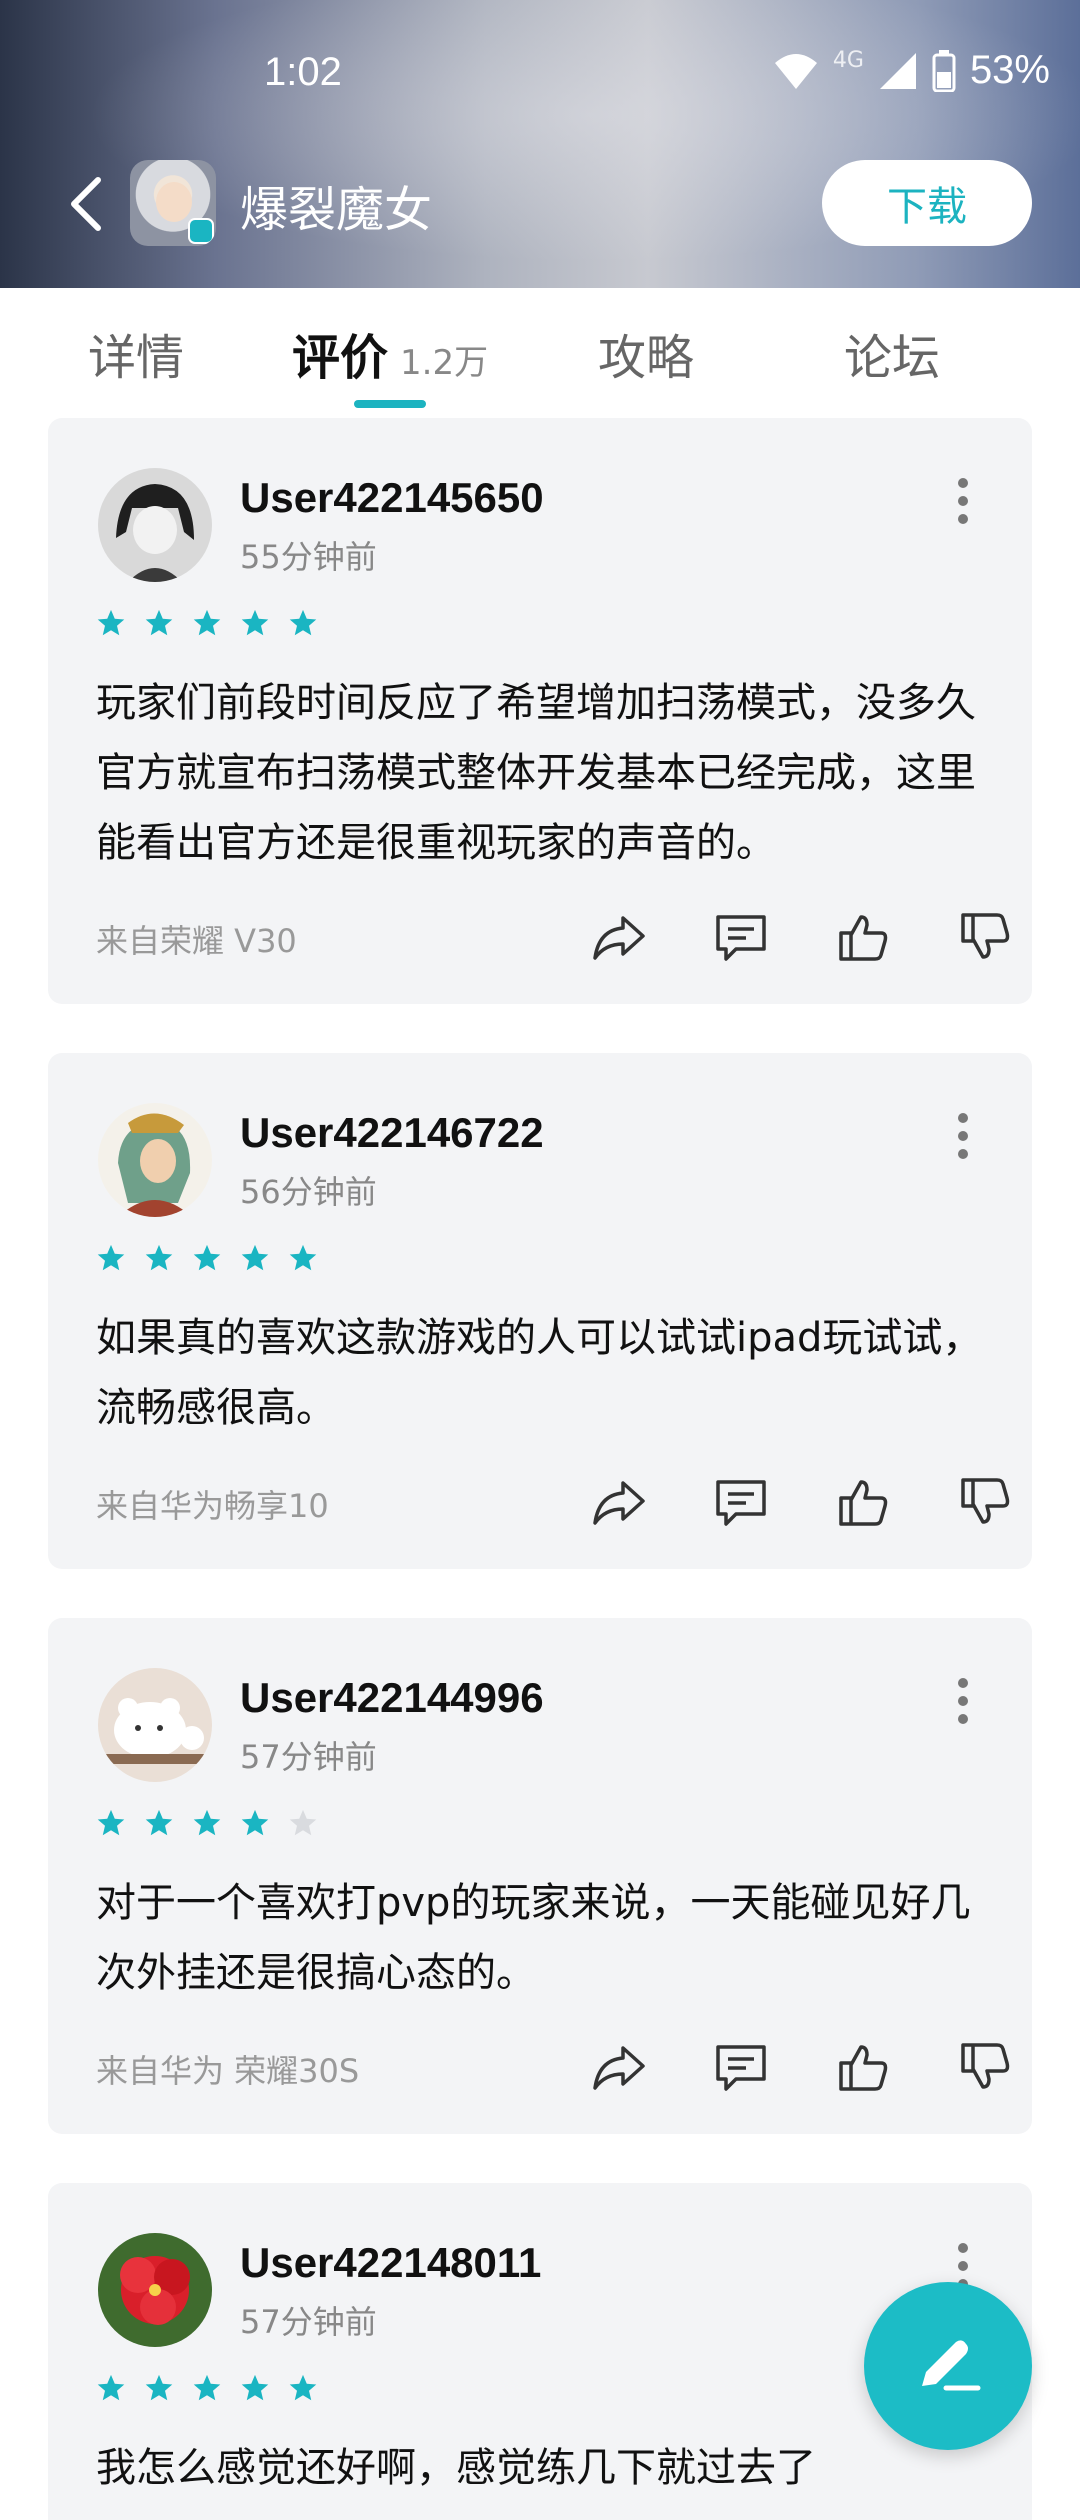 This screenshot has height=2520, width=1080. What do you see at coordinates (456, 2468) in the screenshot?
I see `review-text: 我怎么感觉还好啊，感觉练几下就过去了` at bounding box center [456, 2468].